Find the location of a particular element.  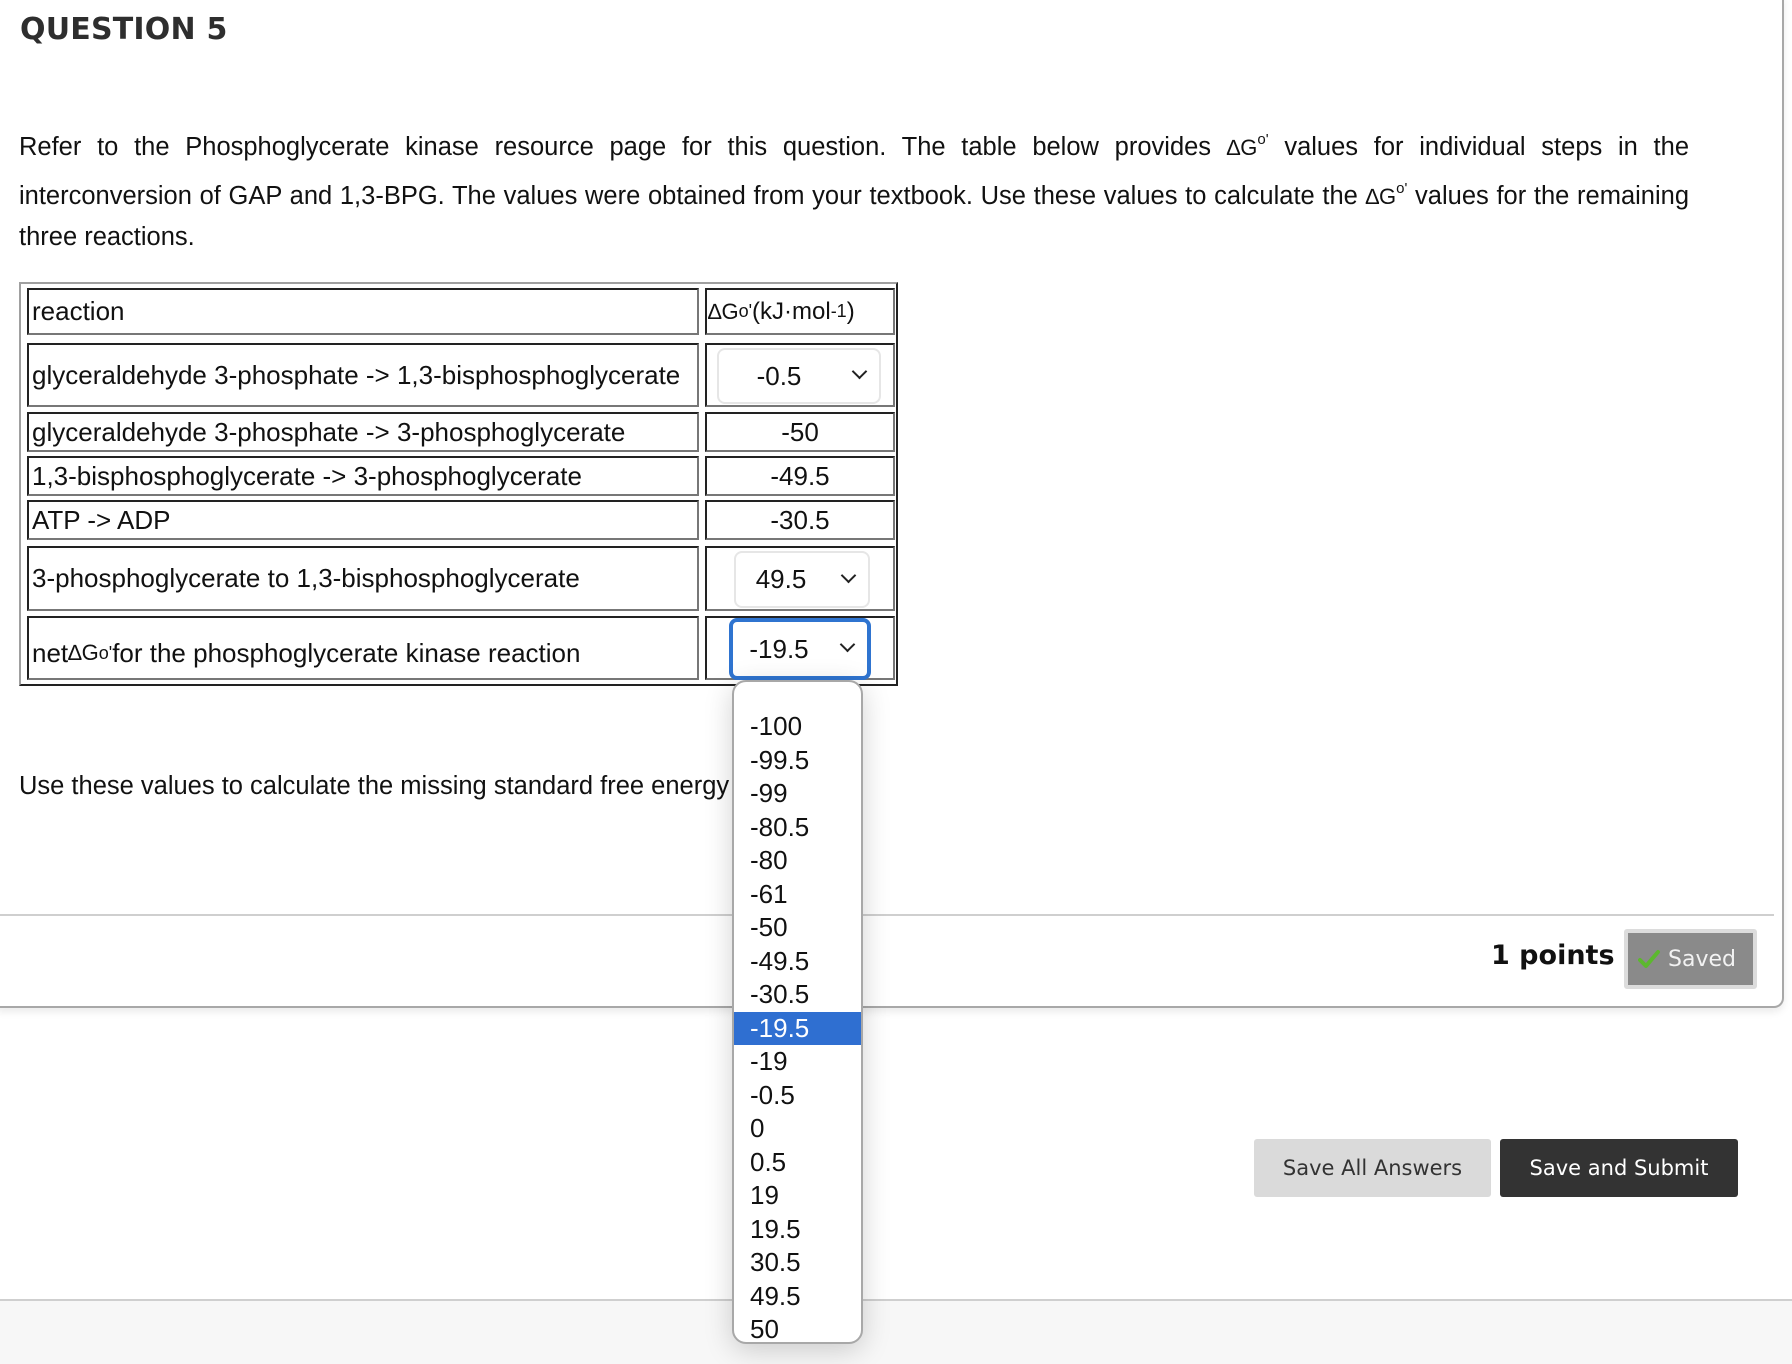

units-exponent: -1 is located at coordinates (838, 311).